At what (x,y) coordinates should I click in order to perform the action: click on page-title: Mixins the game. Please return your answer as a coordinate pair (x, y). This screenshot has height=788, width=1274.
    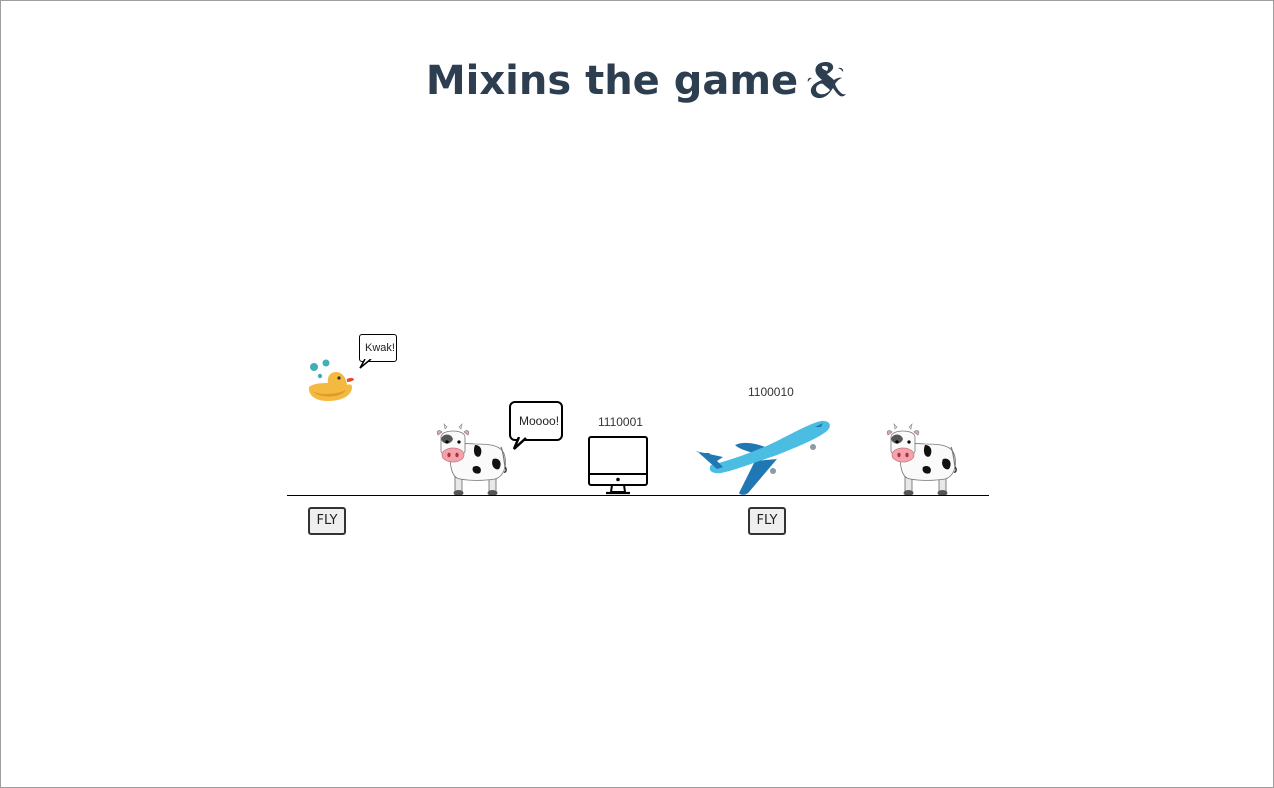
    Looking at the image, I should click on (637, 85).